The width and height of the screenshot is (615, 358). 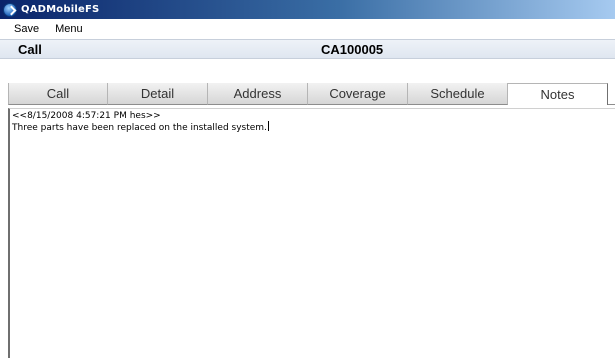 What do you see at coordinates (558, 94) in the screenshot?
I see `tab-notes: Notes` at bounding box center [558, 94].